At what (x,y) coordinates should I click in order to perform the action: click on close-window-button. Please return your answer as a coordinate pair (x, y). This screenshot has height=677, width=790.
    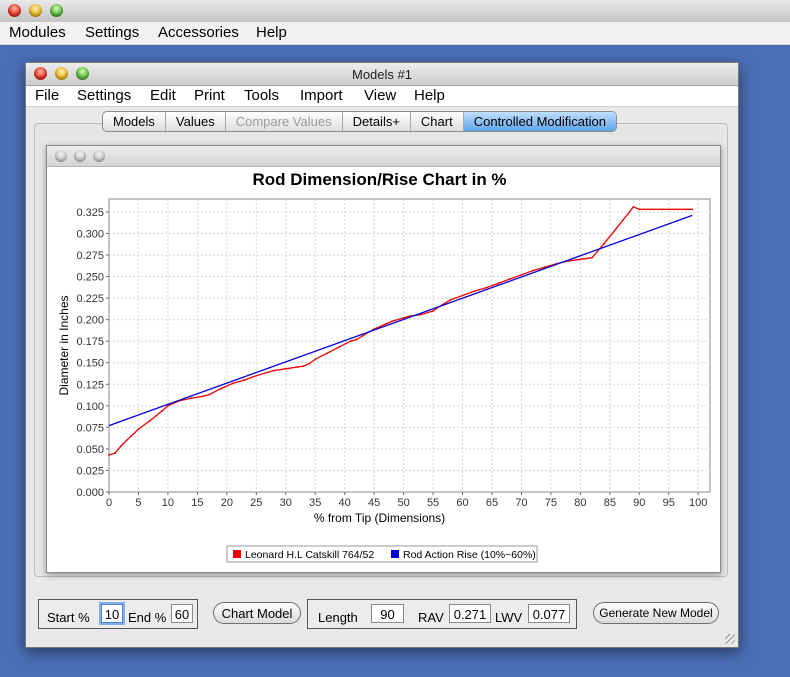
    Looking at the image, I should click on (14, 10).